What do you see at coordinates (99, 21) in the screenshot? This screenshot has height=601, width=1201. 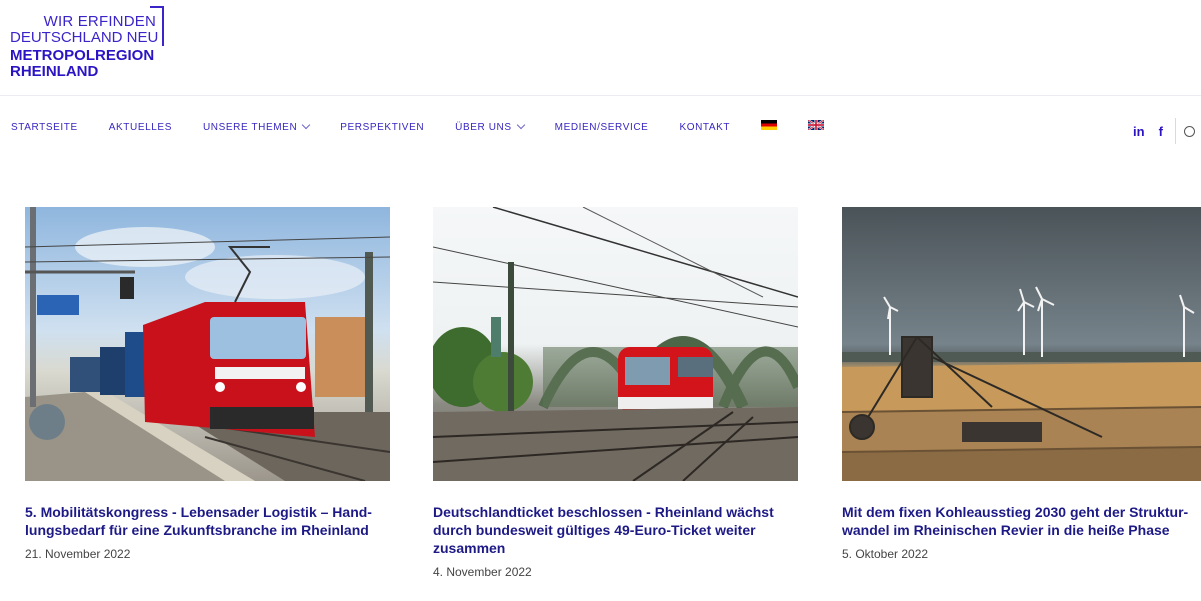 I see `logo-line-1: WIR ERFINDEN` at bounding box center [99, 21].